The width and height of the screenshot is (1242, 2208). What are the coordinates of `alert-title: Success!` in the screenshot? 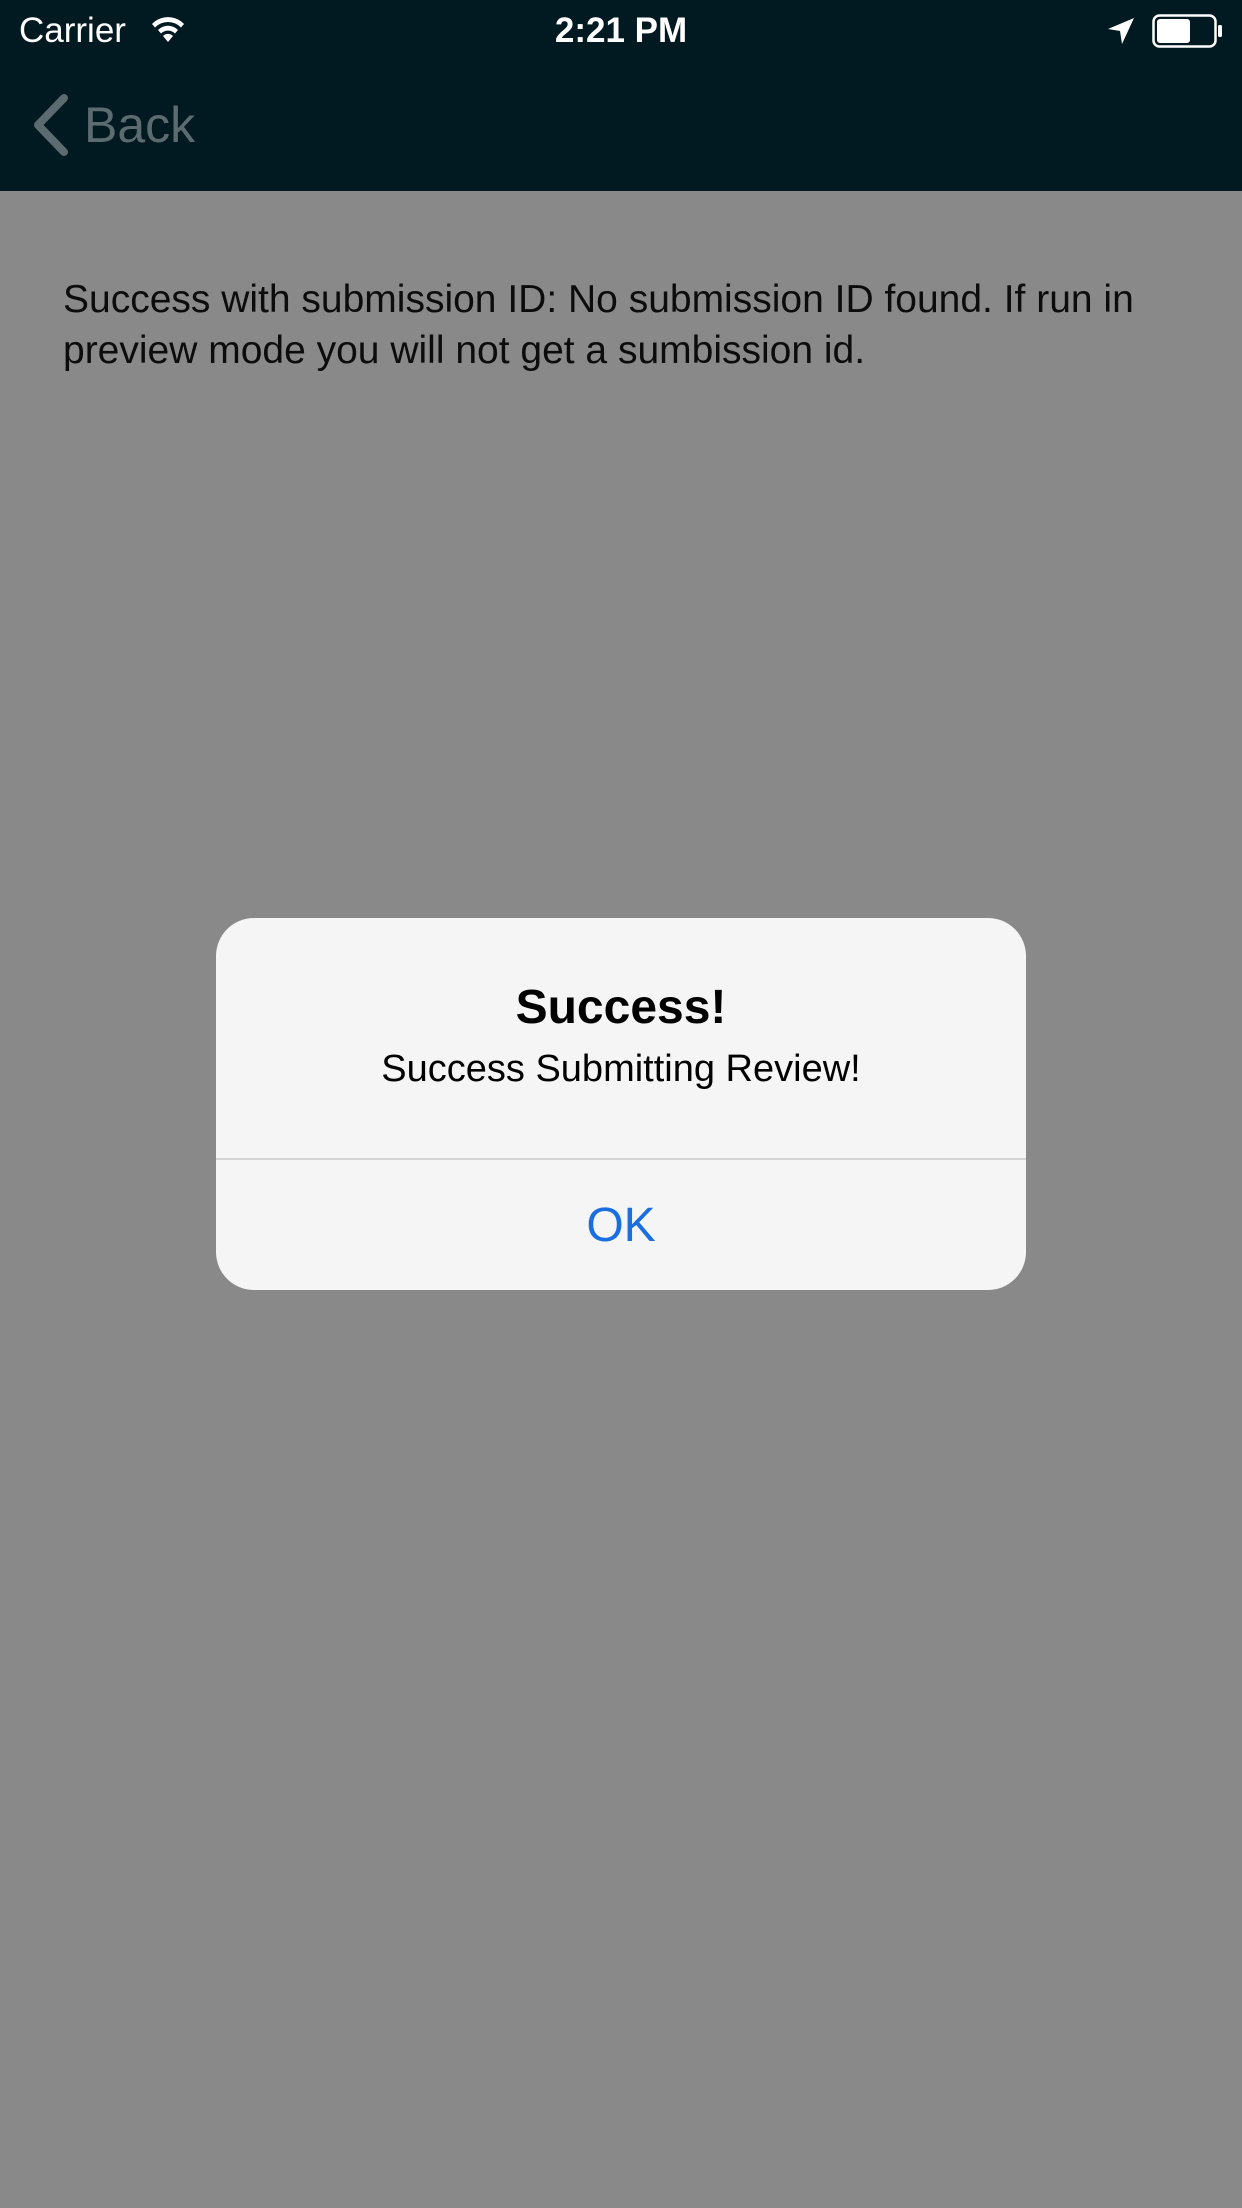 It's located at (621, 1007).